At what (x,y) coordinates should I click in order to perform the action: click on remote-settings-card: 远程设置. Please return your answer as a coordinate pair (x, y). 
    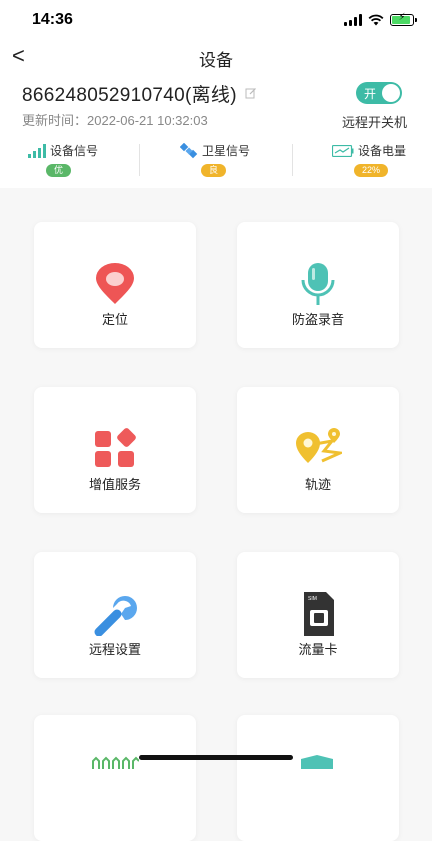
    Looking at the image, I should click on (115, 615).